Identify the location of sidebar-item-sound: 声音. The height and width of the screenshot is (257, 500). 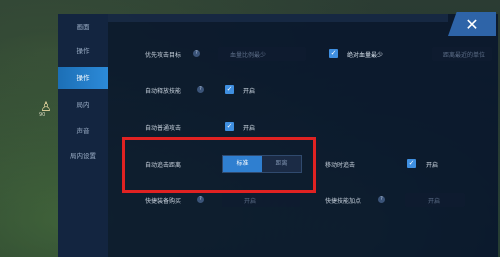
(83, 131).